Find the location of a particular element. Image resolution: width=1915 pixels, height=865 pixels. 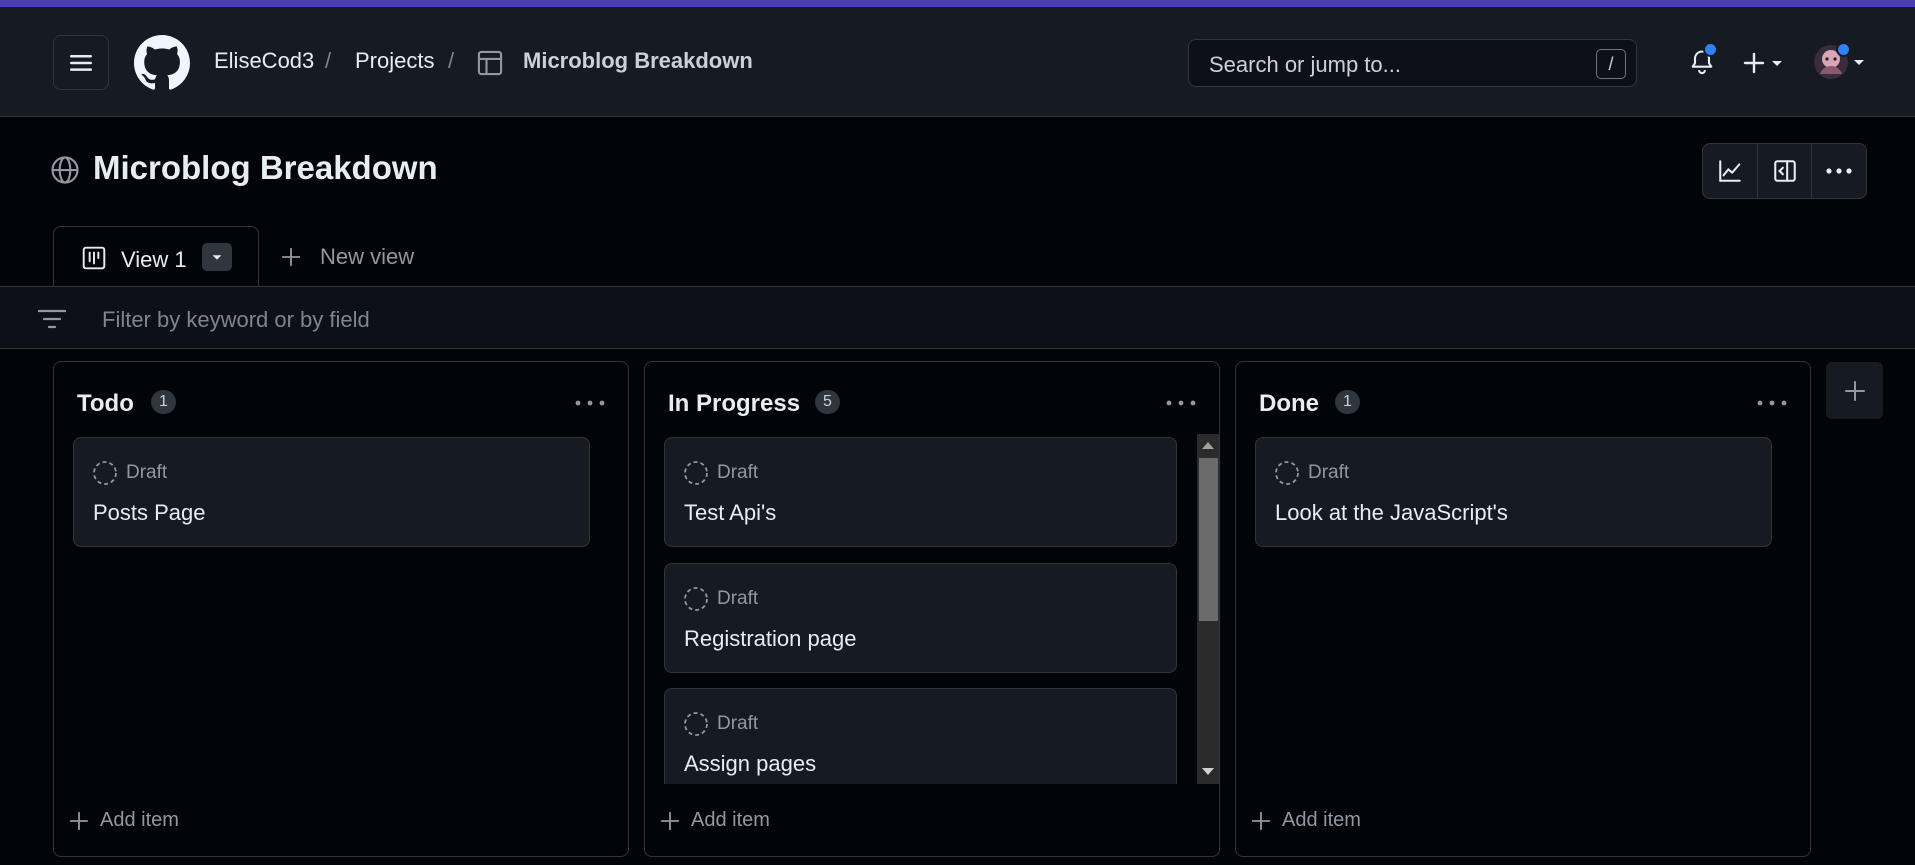

project-more-button is located at coordinates (1839, 171).